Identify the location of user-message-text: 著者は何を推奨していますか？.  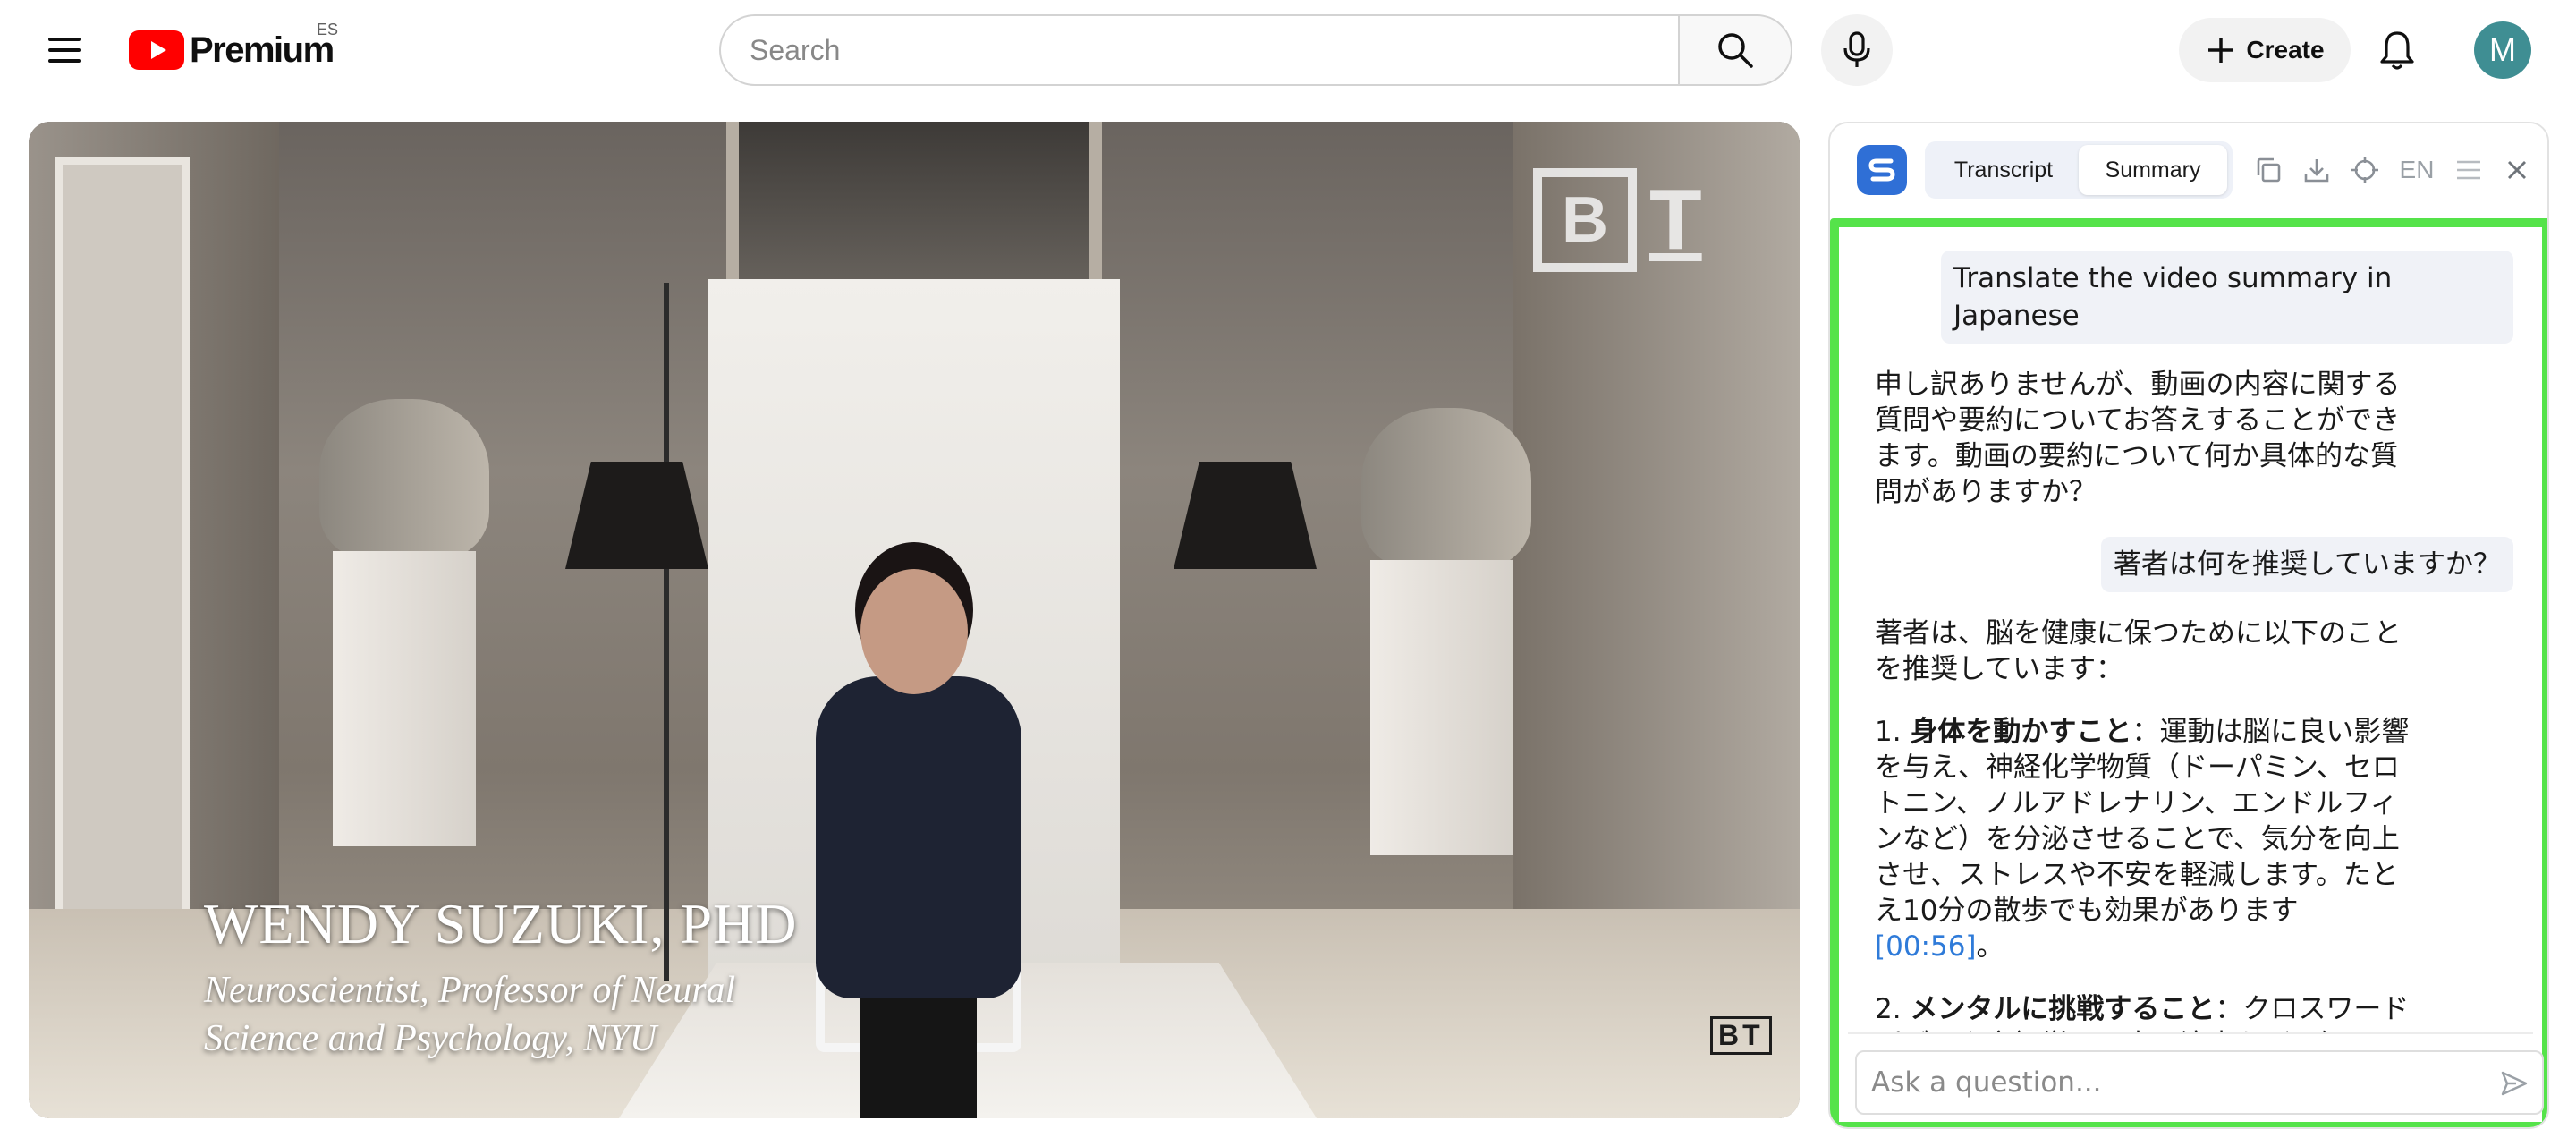
(2306, 564).